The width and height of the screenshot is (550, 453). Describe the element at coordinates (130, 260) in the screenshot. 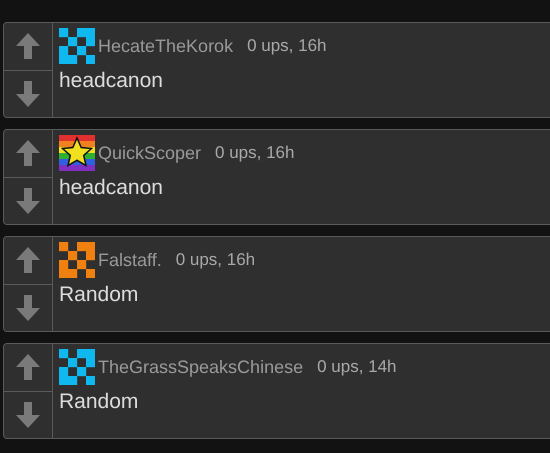

I see `username-link: Falstaff.` at that location.